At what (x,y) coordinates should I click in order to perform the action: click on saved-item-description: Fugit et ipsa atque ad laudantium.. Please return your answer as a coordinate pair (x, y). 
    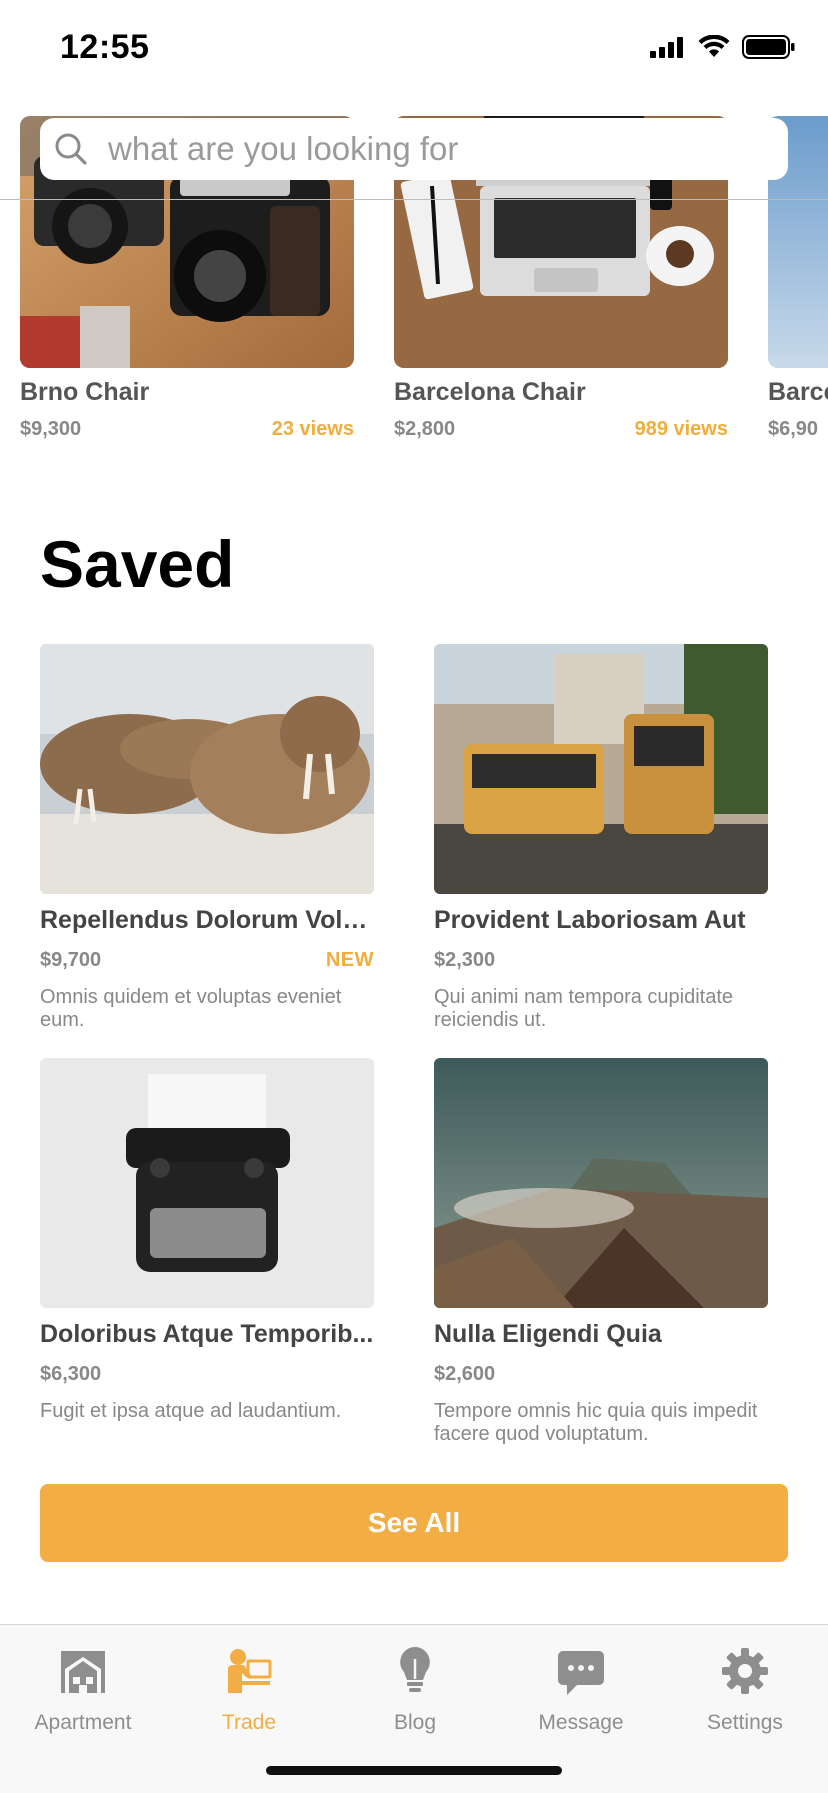
    Looking at the image, I should click on (191, 1411).